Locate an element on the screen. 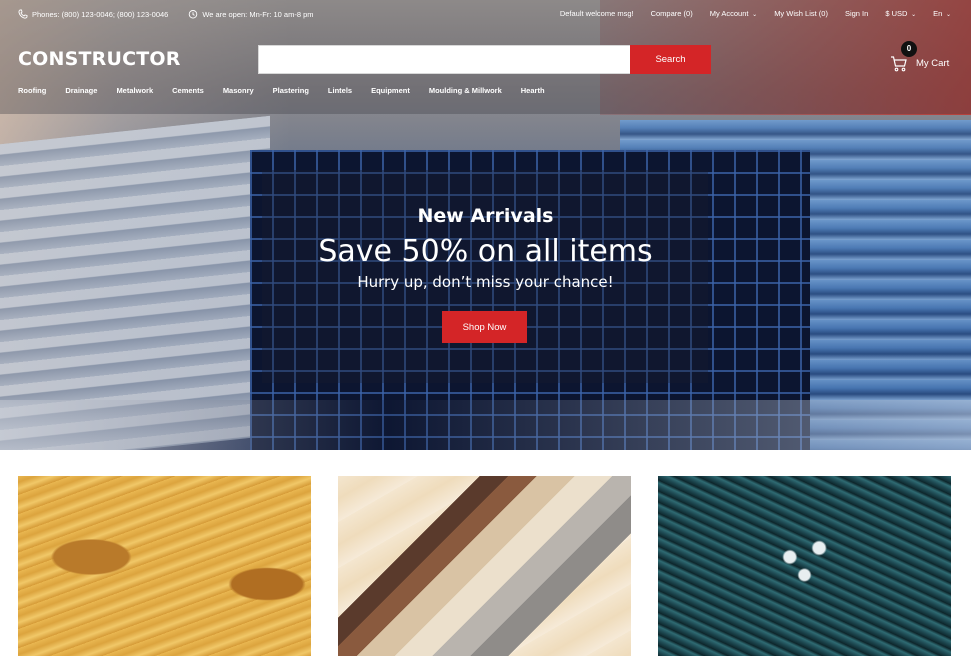 The image size is (971, 656). nav-item-lintels: Lintels is located at coordinates (340, 90).